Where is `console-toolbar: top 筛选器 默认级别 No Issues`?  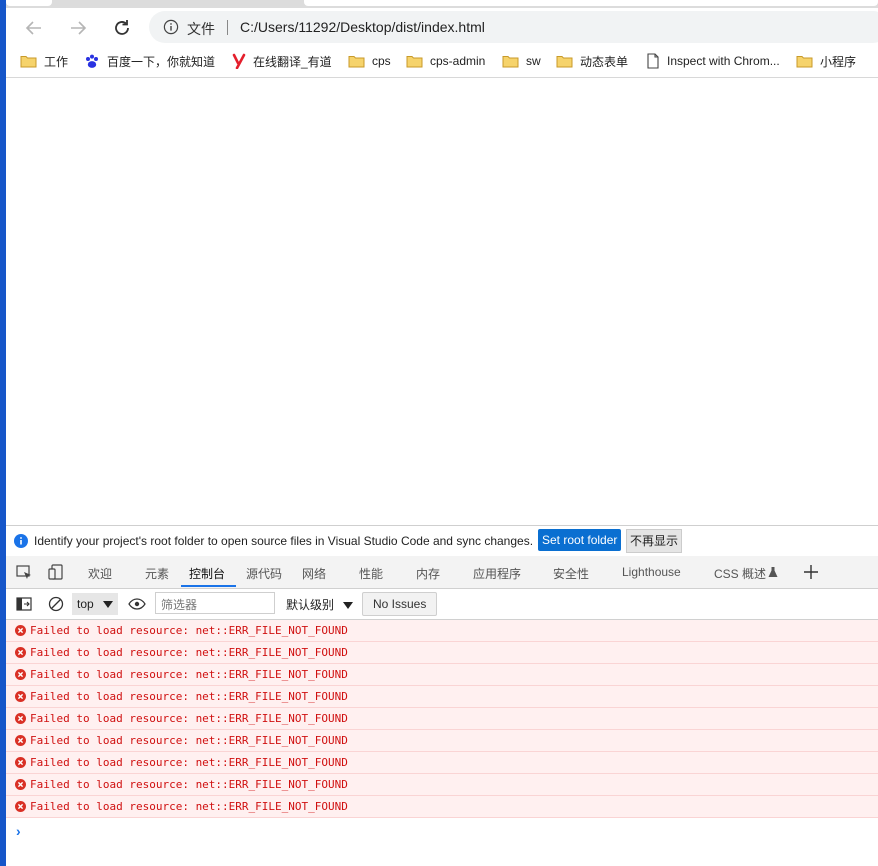
console-toolbar: top 筛选器 默认级别 No Issues is located at coordinates (442, 604).